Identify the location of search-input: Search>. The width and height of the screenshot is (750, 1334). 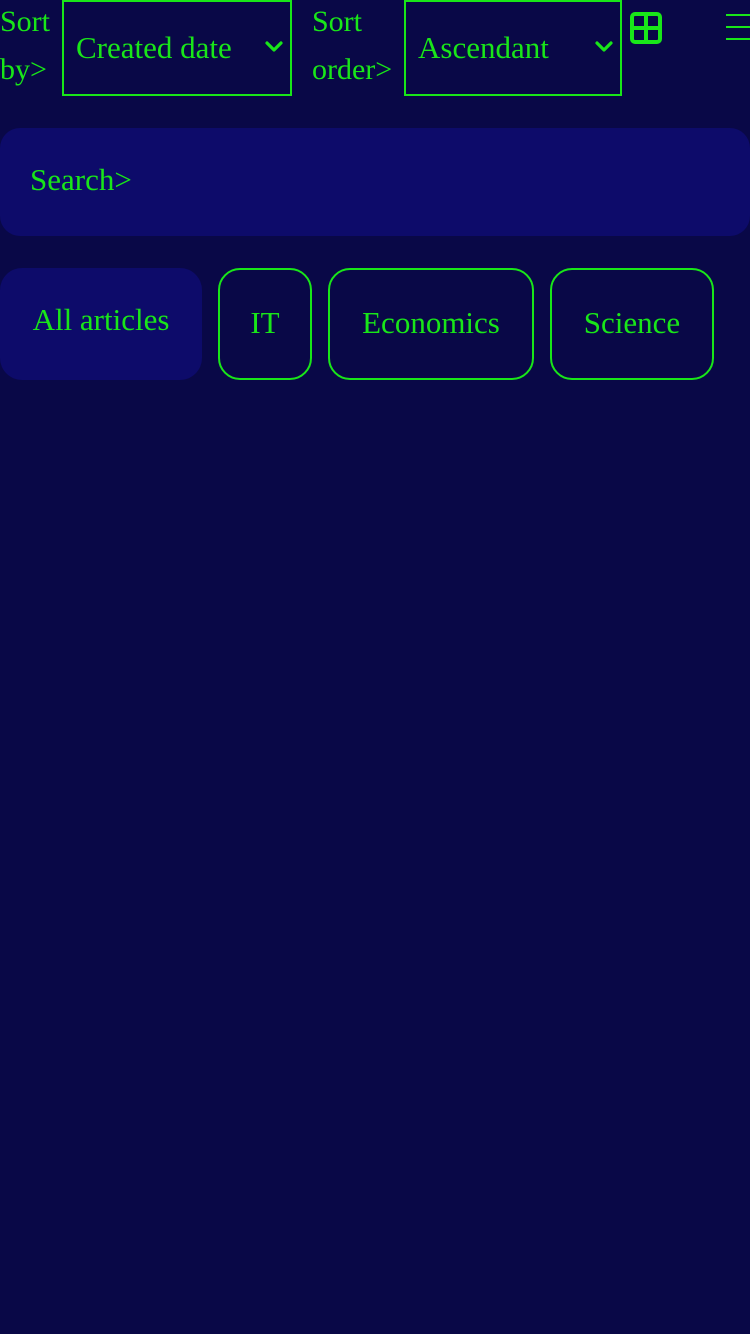
(375, 182).